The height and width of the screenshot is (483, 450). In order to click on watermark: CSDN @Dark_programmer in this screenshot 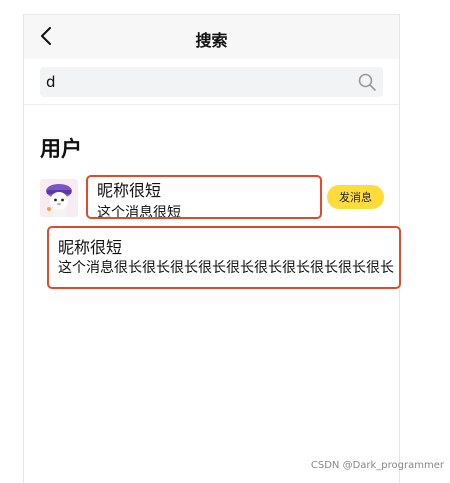, I will do `click(377, 465)`.